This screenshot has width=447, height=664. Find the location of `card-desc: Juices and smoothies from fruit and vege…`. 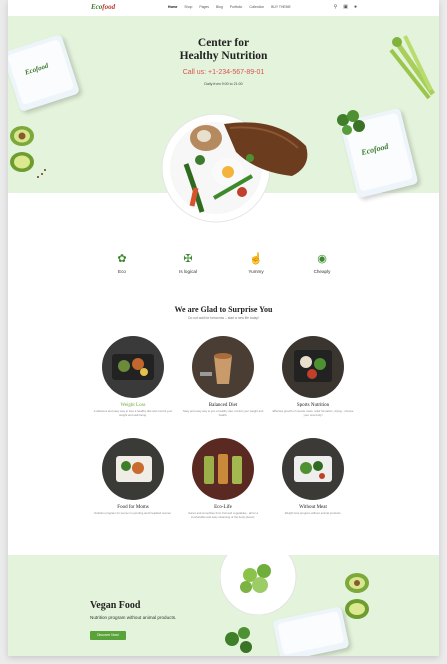

card-desc: Juices and smoothies from fruit and vege… is located at coordinates (223, 515).